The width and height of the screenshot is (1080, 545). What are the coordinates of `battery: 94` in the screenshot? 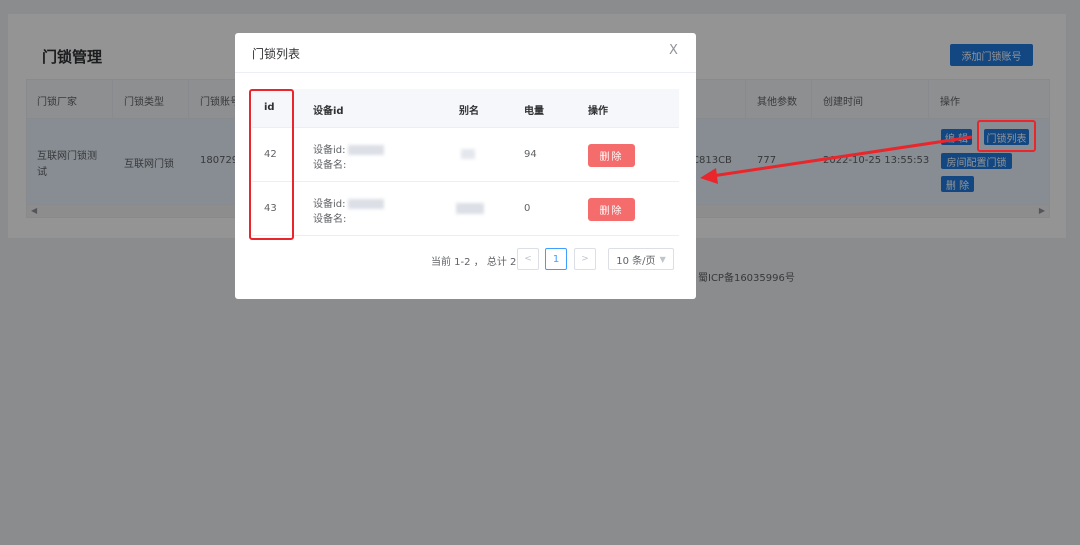 It's located at (530, 154).